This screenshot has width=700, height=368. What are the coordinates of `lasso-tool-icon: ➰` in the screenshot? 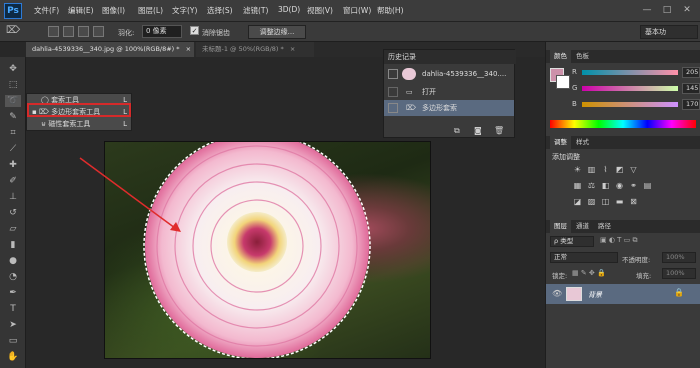 It's located at (13, 101).